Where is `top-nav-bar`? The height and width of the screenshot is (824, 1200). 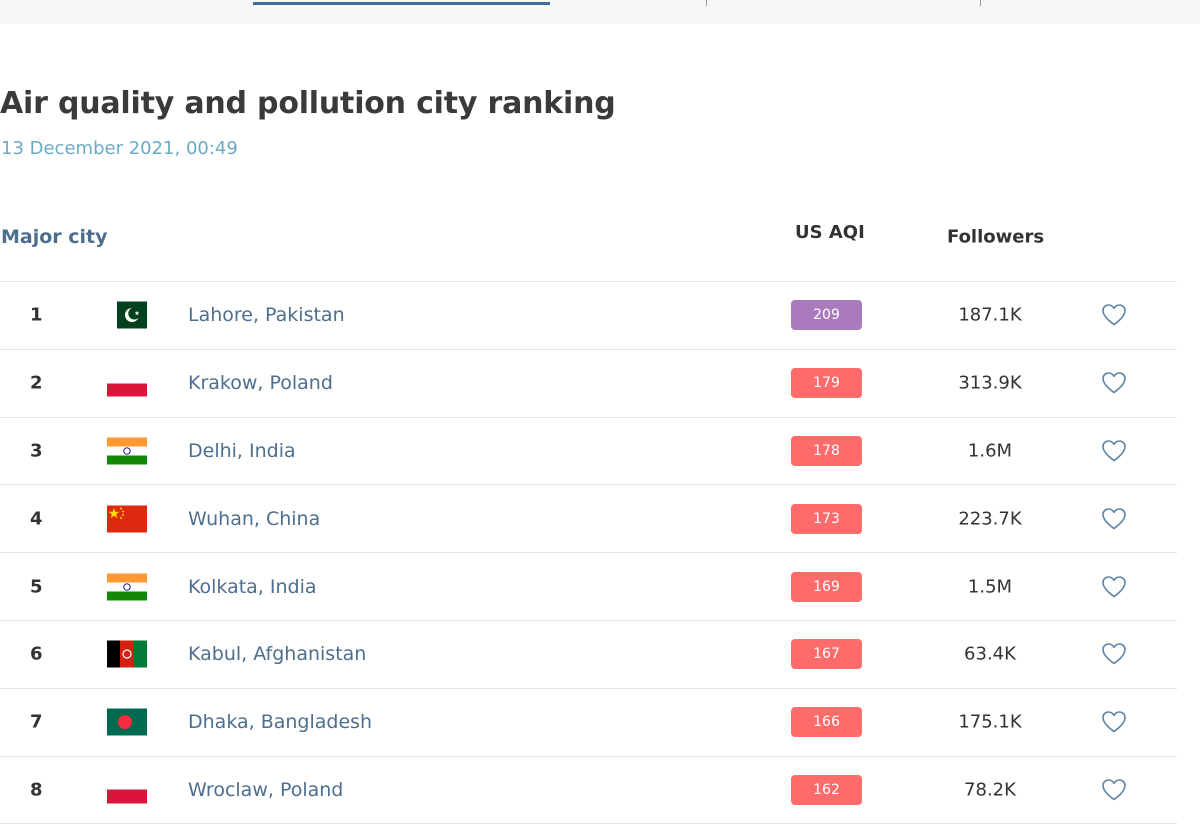
top-nav-bar is located at coordinates (600, 12).